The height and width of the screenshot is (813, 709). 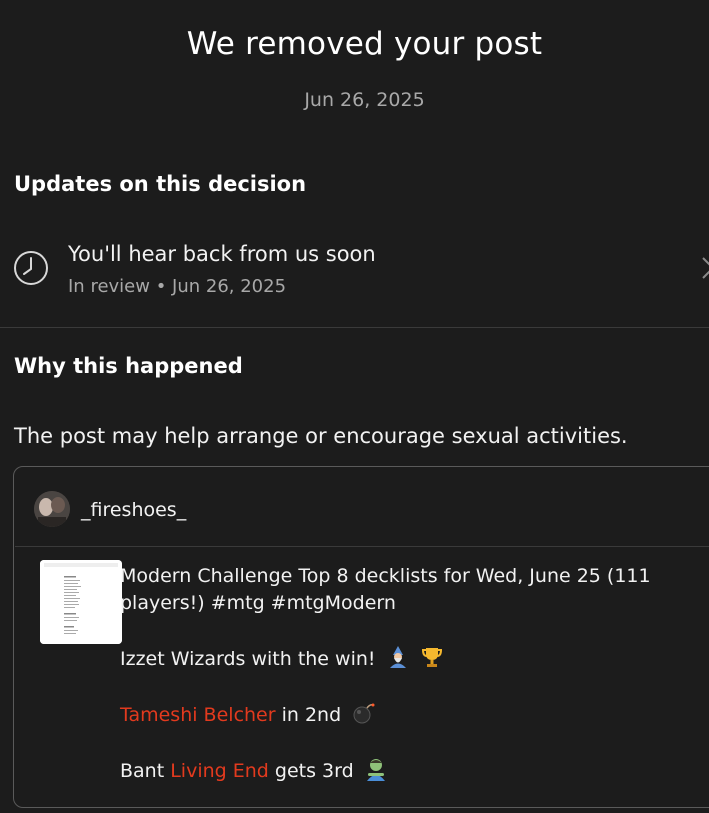 What do you see at coordinates (364, 100) in the screenshot?
I see `removal-date: Jun 26, 2025` at bounding box center [364, 100].